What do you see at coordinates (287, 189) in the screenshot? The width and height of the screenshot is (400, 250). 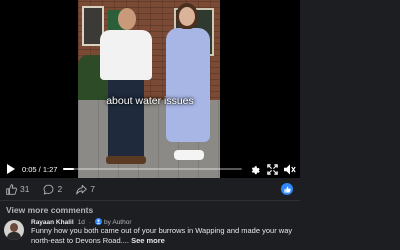 I see `like-reaction-badge` at bounding box center [287, 189].